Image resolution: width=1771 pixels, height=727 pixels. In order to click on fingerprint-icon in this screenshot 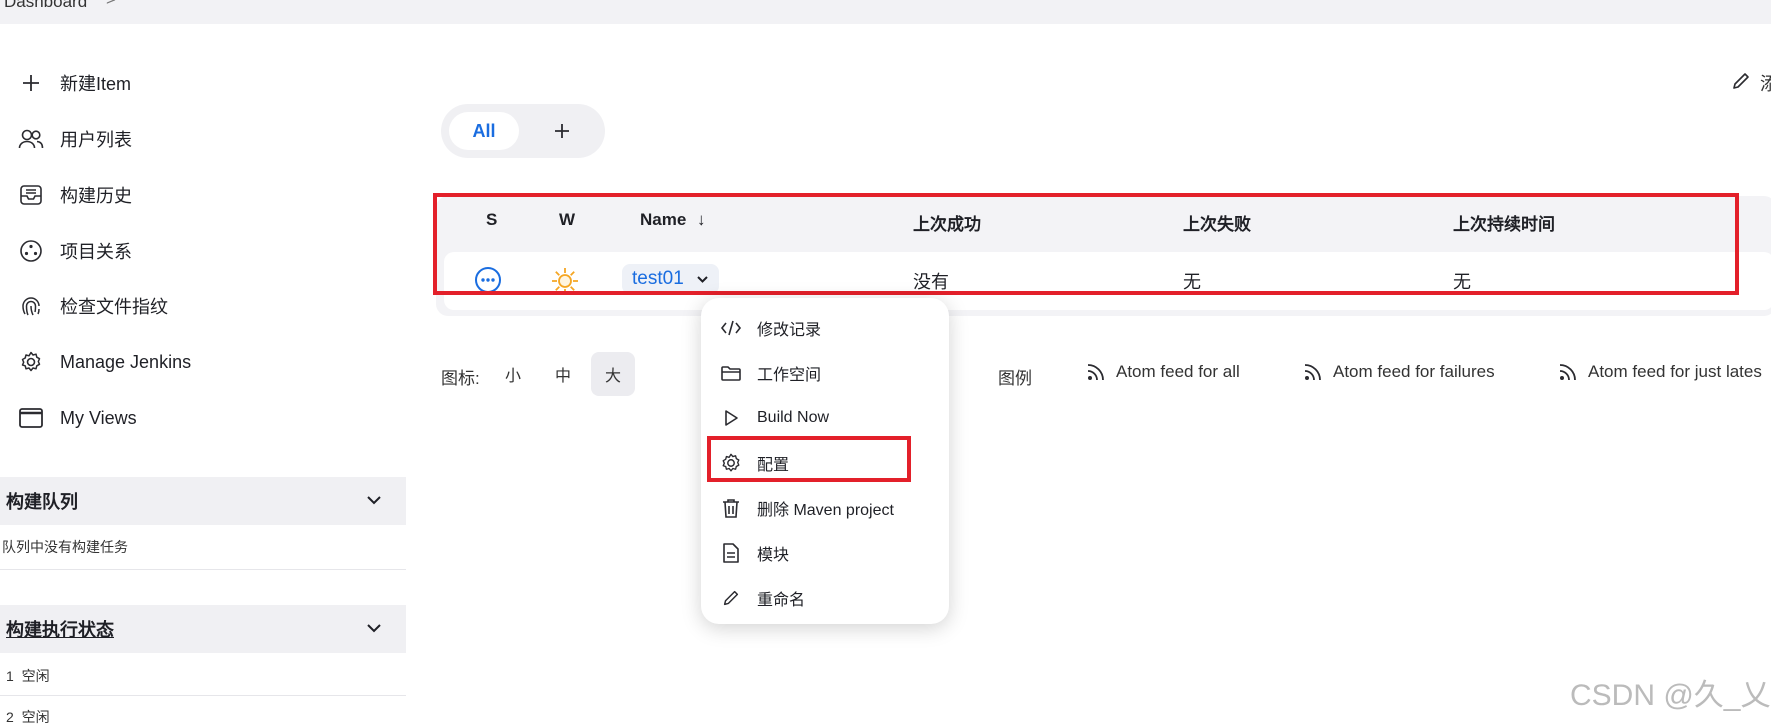, I will do `click(31, 306)`.